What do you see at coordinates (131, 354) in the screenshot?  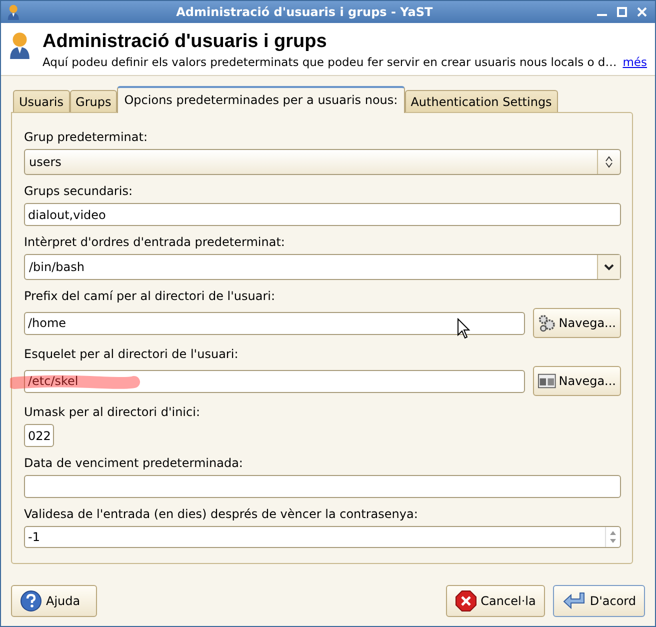 I see `field-label: Esquelet per al directori de l'usuari:` at bounding box center [131, 354].